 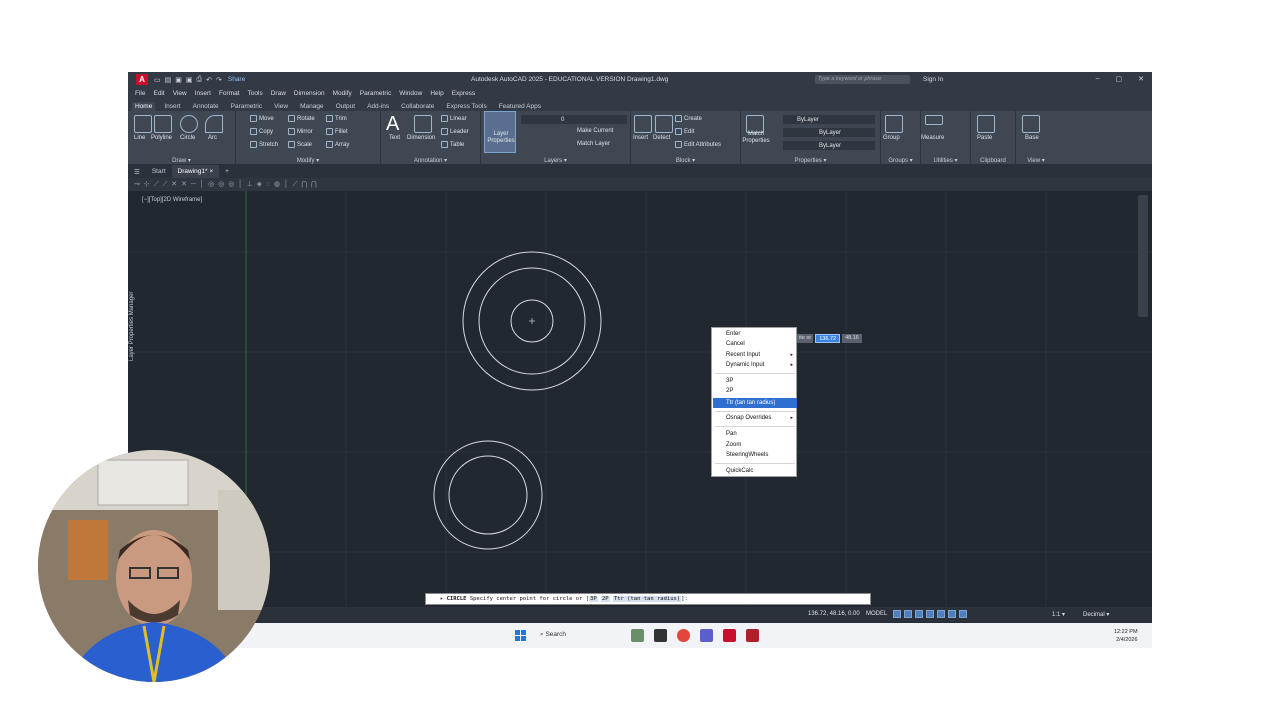 I want to click on grid-toggle-icon, so click(x=897, y=614).